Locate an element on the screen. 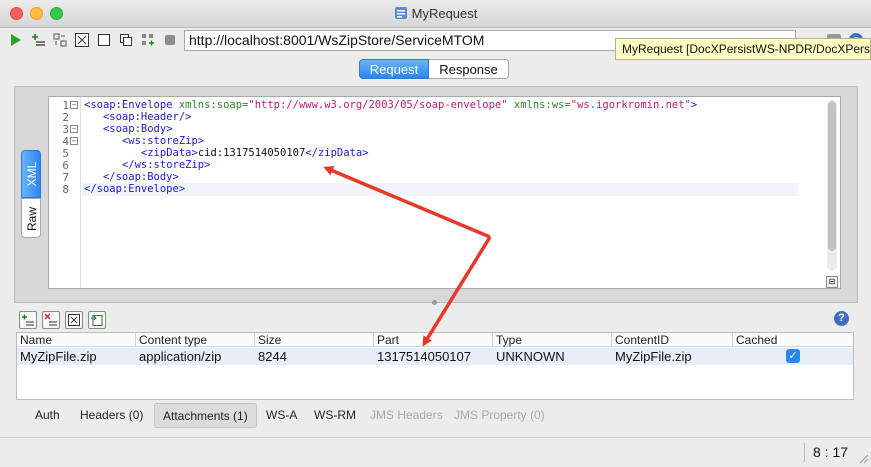 Image resolution: width=871 pixels, height=467 pixels. tab-request: Request is located at coordinates (394, 69).